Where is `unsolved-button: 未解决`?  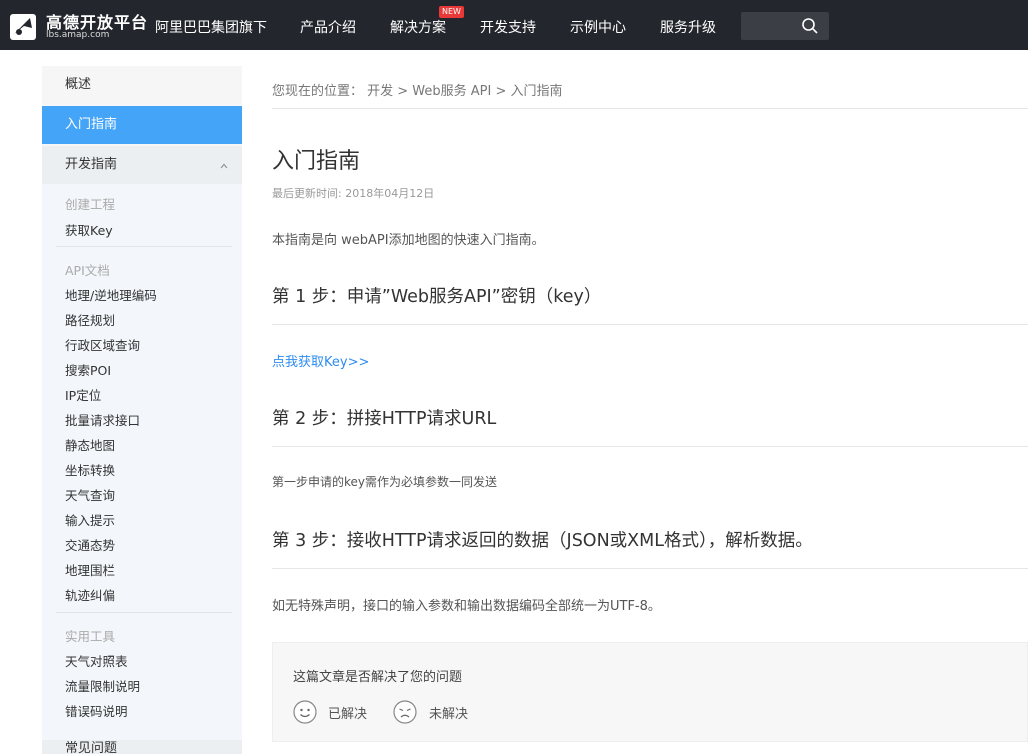 unsolved-button: 未解决 is located at coordinates (448, 712).